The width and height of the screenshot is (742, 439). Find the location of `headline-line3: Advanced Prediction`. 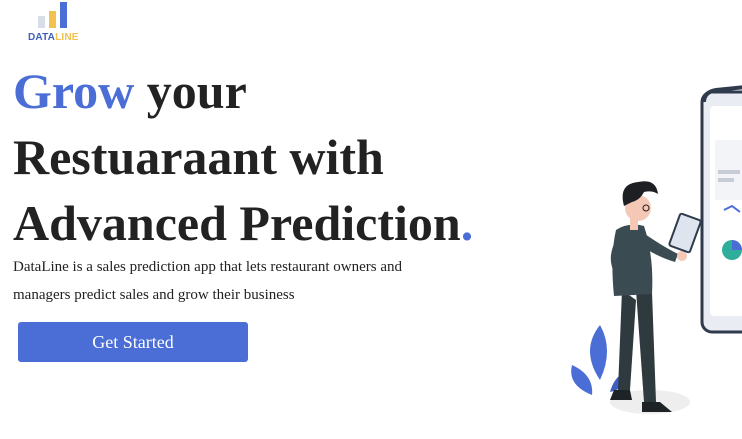

headline-line3: Advanced Prediction is located at coordinates (237, 223).